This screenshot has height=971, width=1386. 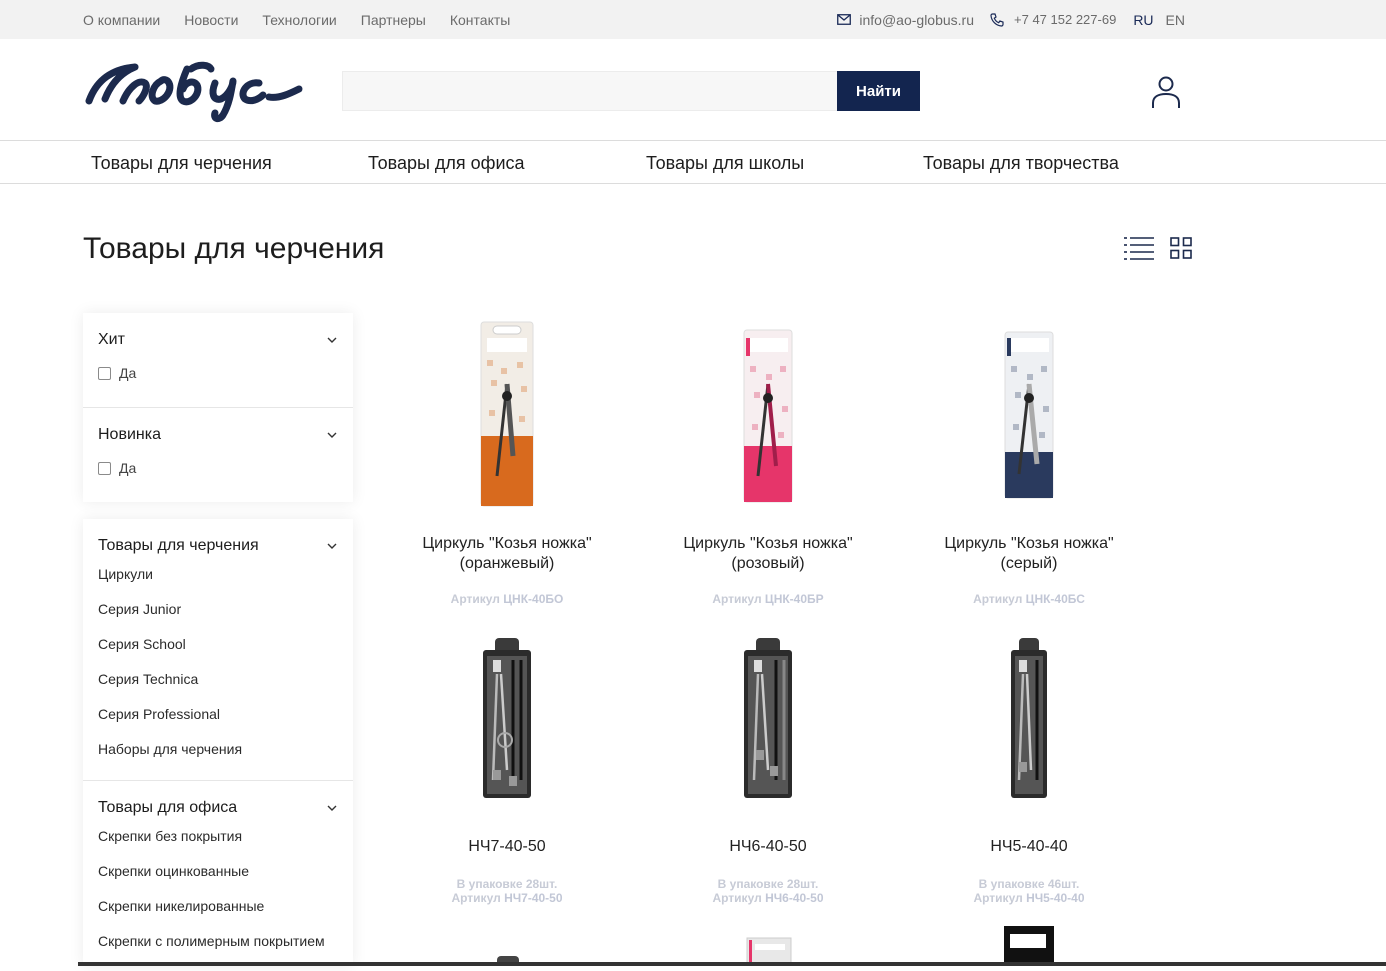 I want to click on catmenu-school: Товары для школы, so click(x=725, y=163).